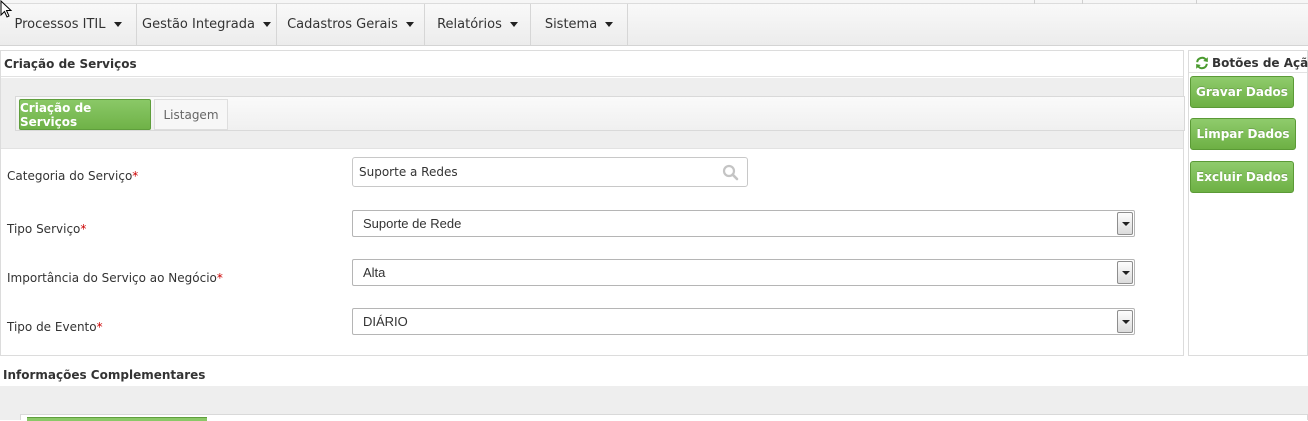 This screenshot has height=421, width=1308. I want to click on gravar-dados-button: Gravar Dados, so click(1242, 92).